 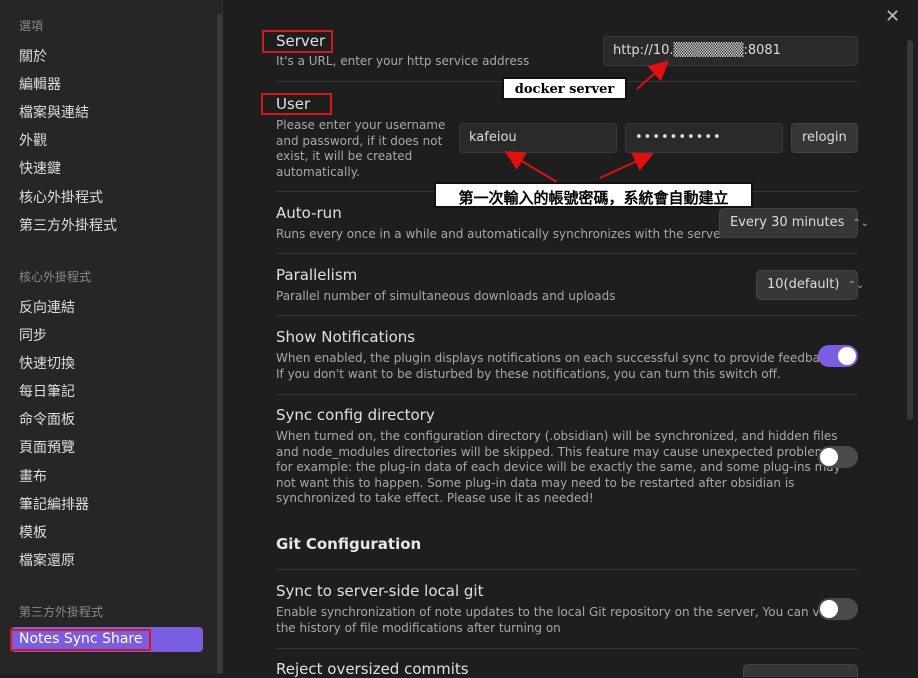 I want to click on arrow-to-server, so click(x=652, y=75).